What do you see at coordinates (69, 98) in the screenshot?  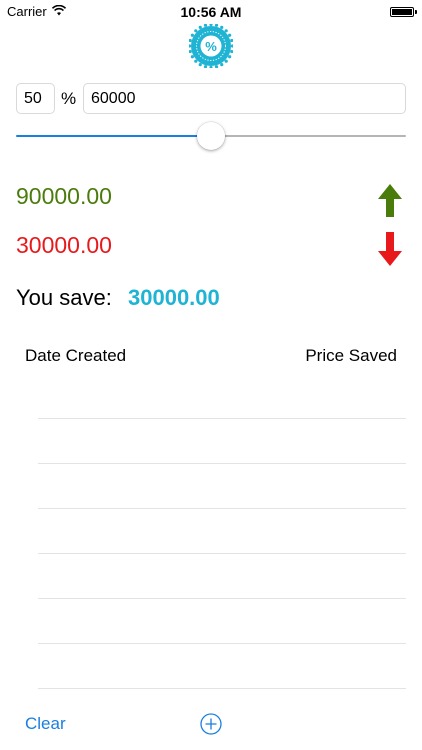 I see `percent-symbol: %` at bounding box center [69, 98].